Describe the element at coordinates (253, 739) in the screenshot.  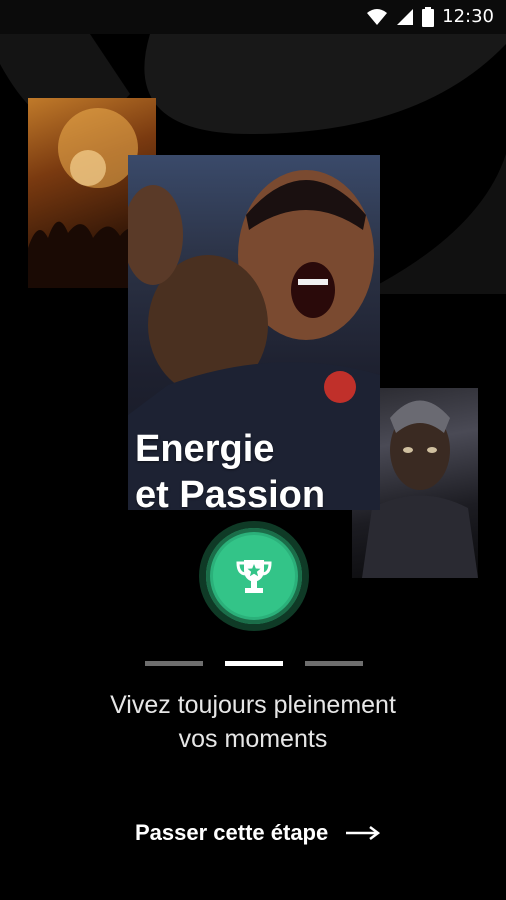
I see `tagline-line-2: vos moments` at that location.